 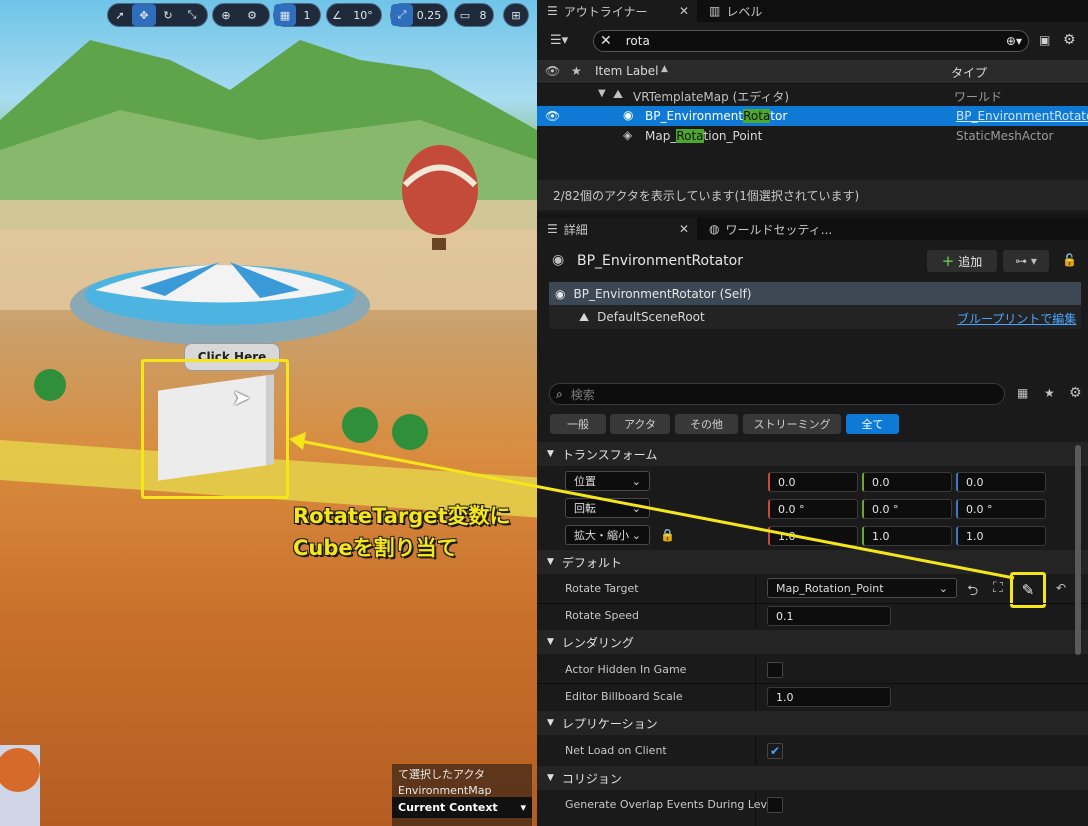 I want to click on cube-highlight-box, so click(x=215, y=429).